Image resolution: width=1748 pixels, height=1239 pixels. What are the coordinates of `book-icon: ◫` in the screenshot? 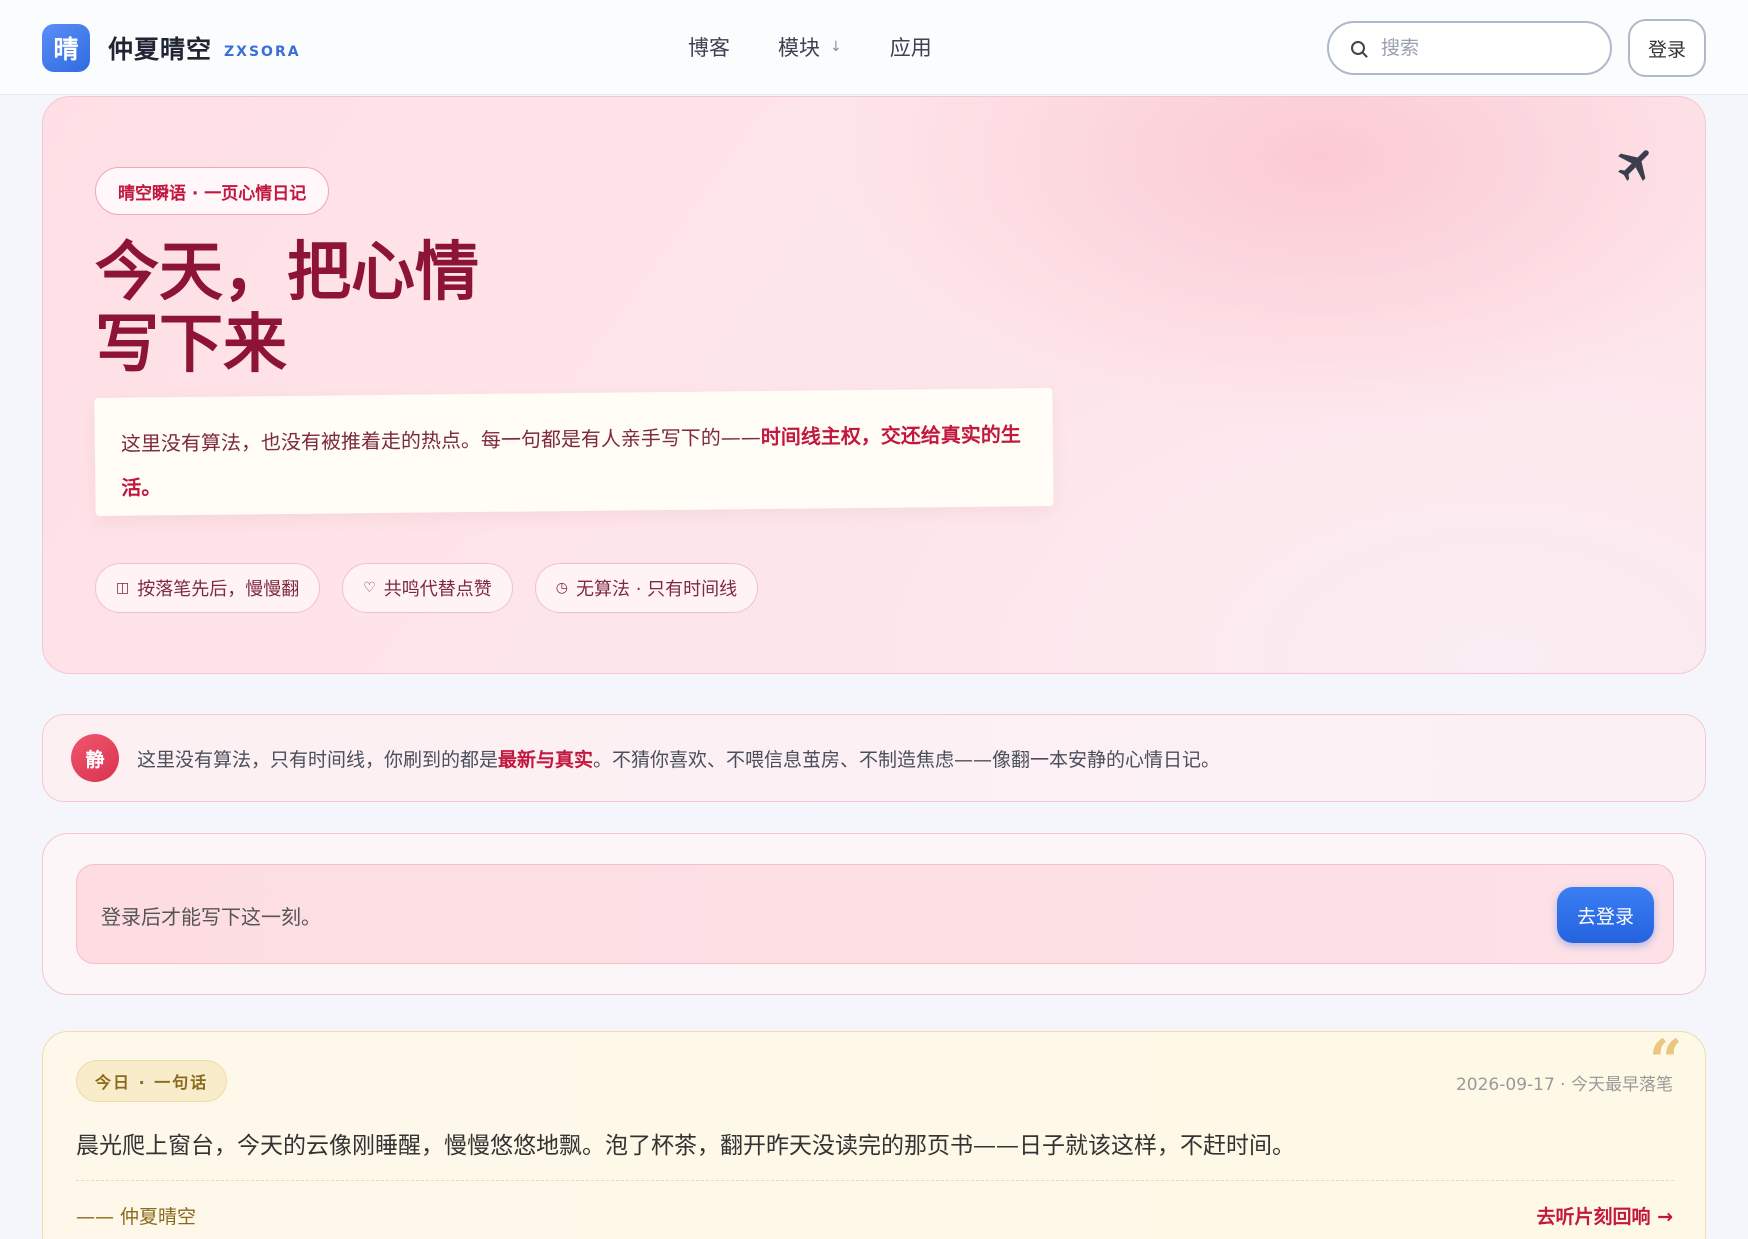 It's located at (123, 588).